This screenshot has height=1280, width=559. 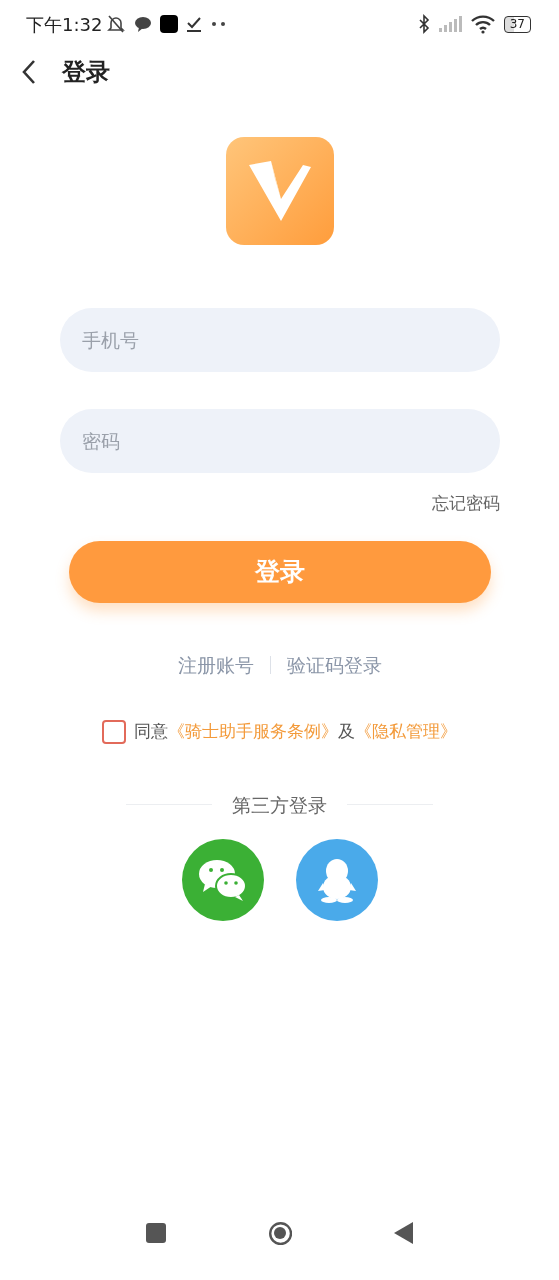 What do you see at coordinates (336, 880) in the screenshot?
I see `penguin-icon` at bounding box center [336, 880].